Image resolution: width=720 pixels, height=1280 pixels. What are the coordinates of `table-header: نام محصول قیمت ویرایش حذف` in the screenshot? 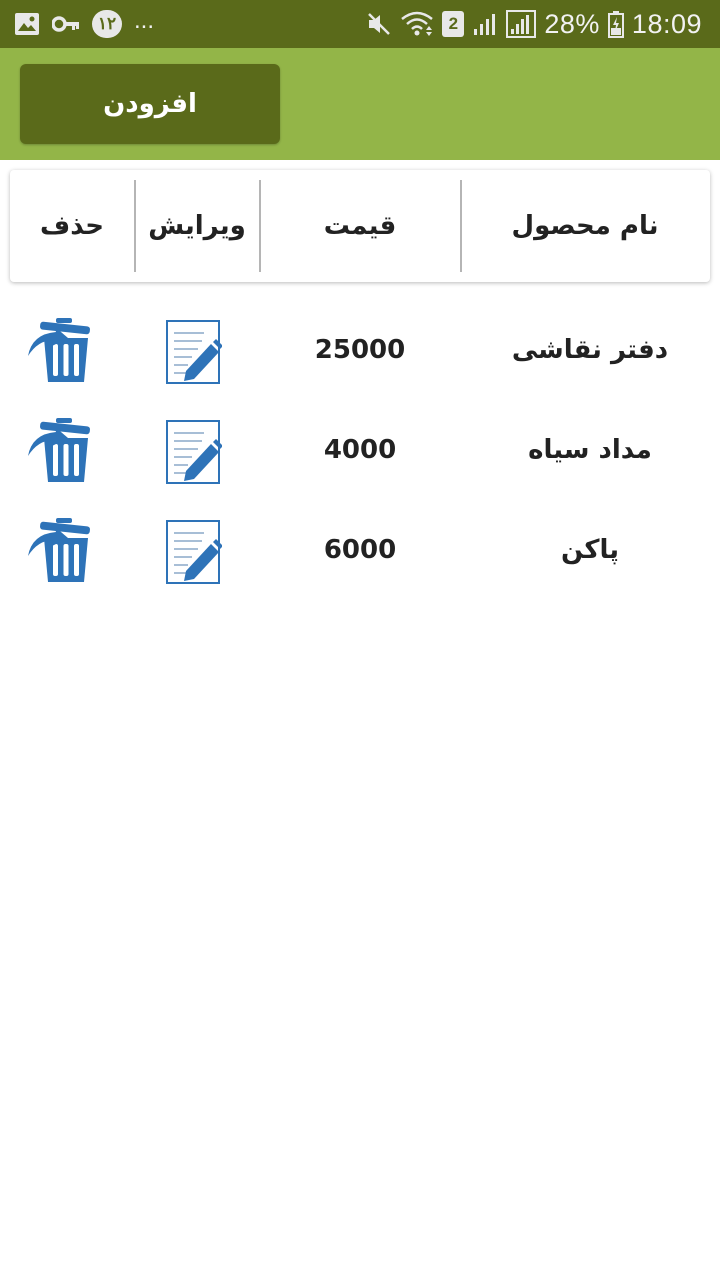 It's located at (360, 226).